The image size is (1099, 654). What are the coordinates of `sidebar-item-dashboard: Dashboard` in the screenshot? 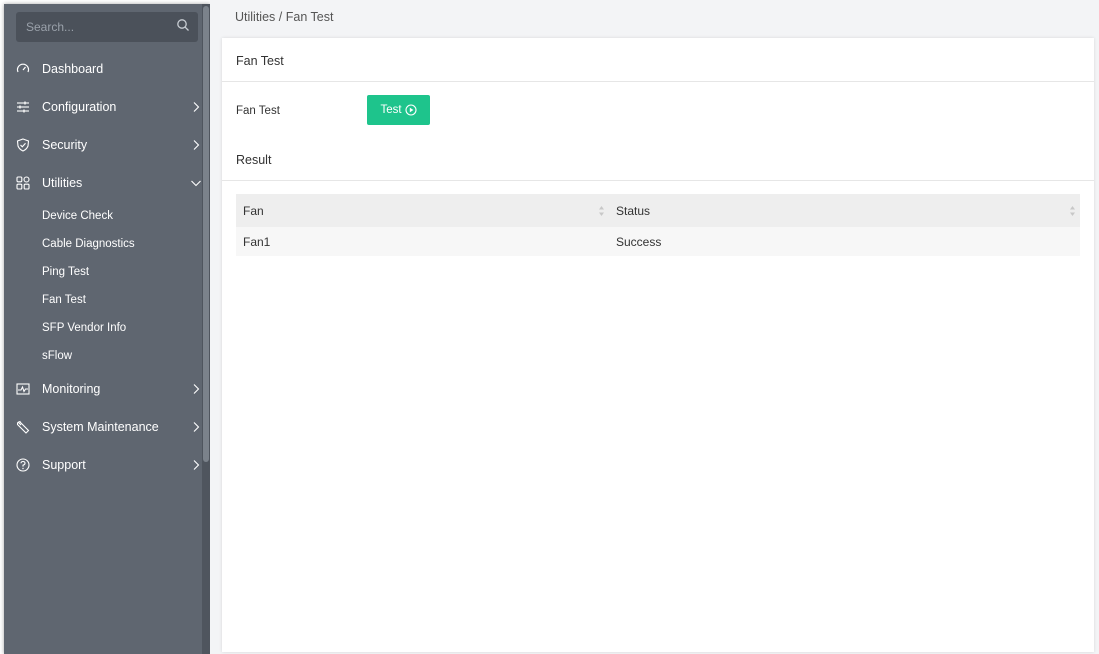 It's located at (103, 69).